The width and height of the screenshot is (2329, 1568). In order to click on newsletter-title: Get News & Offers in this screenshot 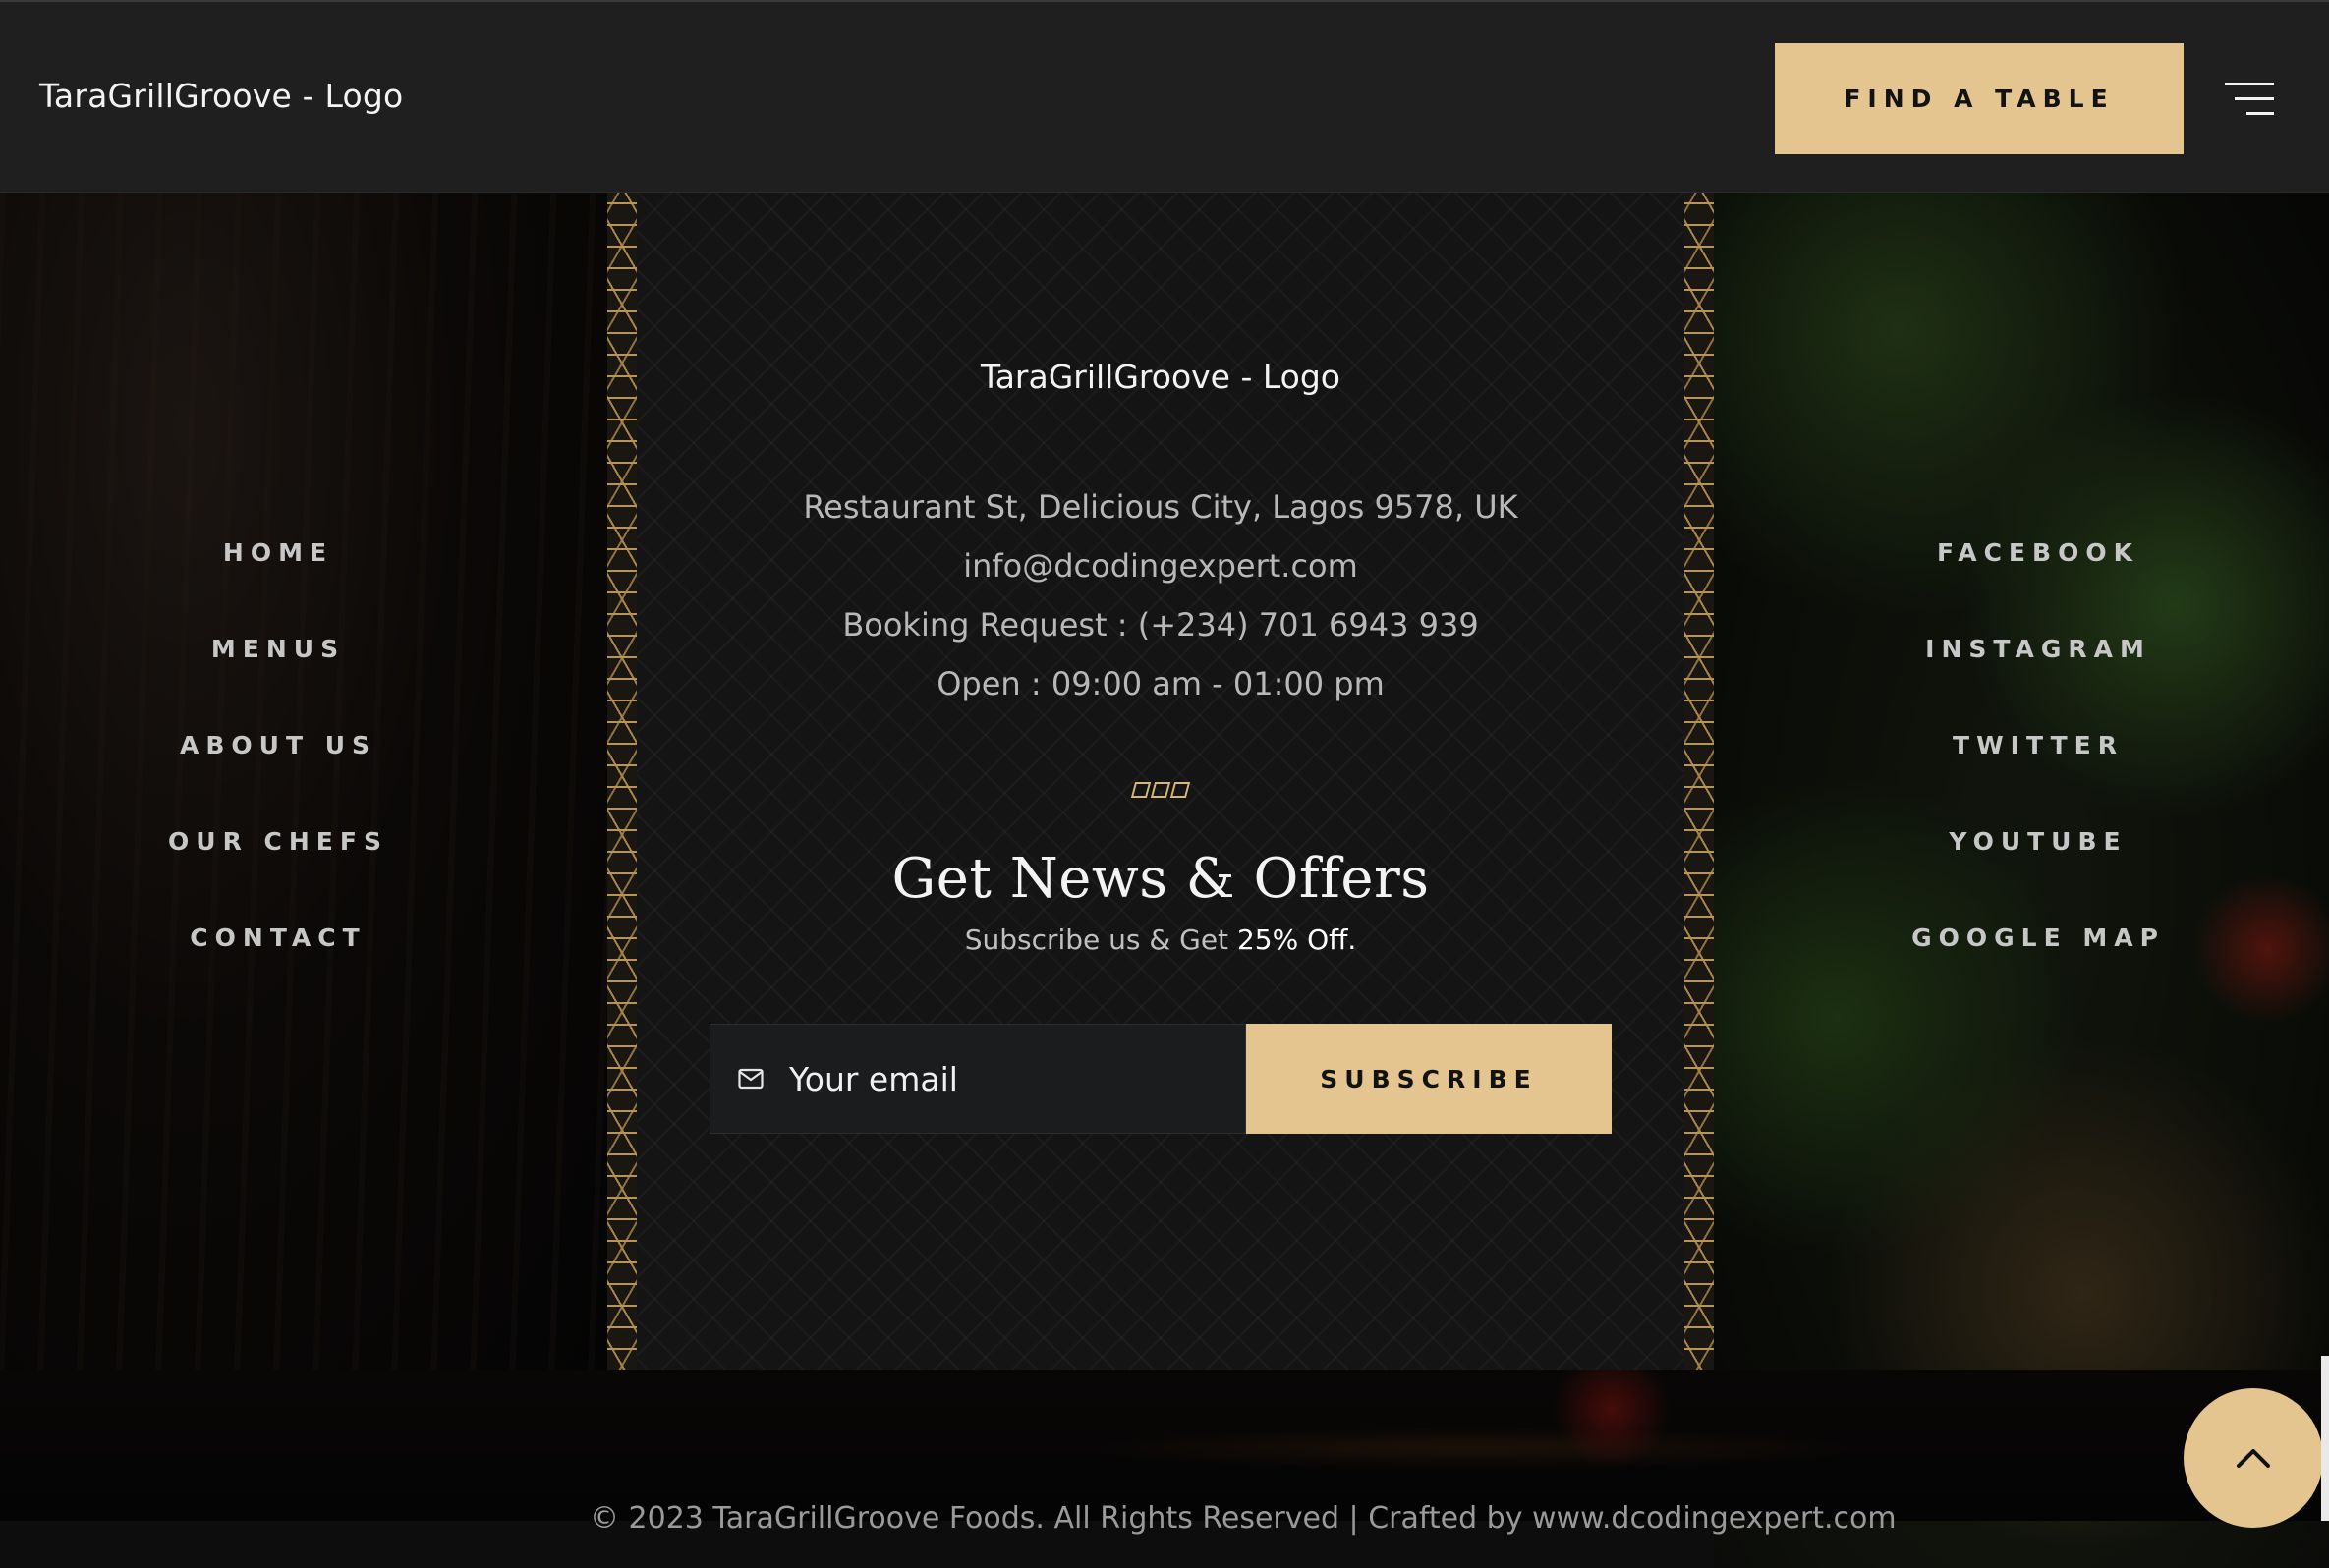, I will do `click(1160, 879)`.